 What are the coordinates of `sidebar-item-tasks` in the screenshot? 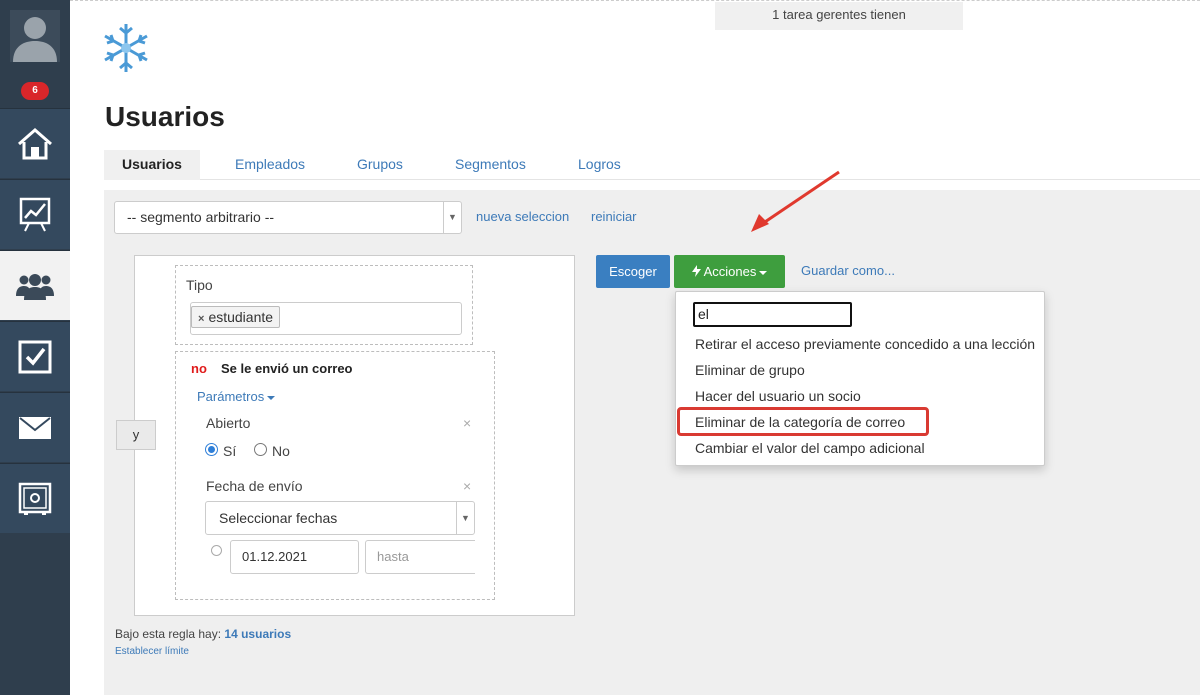 It's located at (35, 356).